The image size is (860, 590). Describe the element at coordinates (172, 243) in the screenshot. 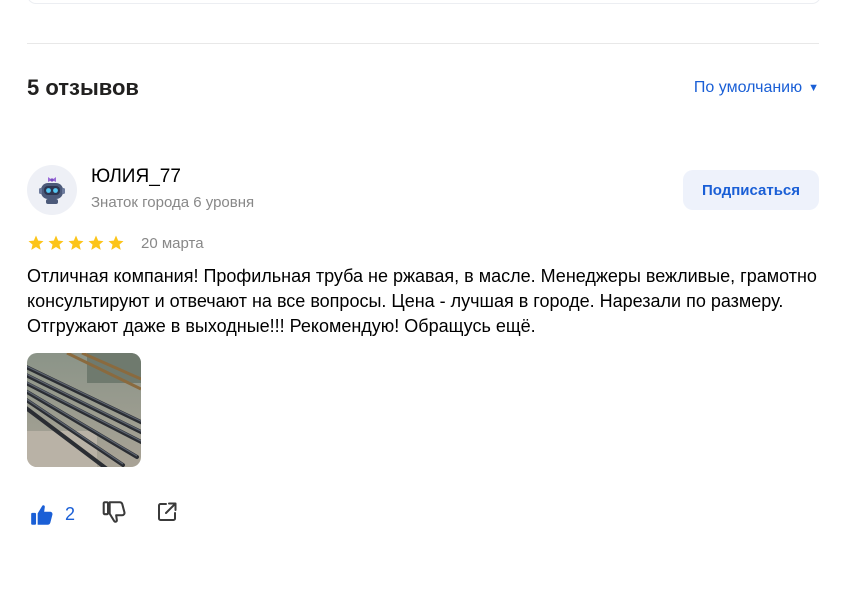

I see `review-date: 20 марта` at that location.